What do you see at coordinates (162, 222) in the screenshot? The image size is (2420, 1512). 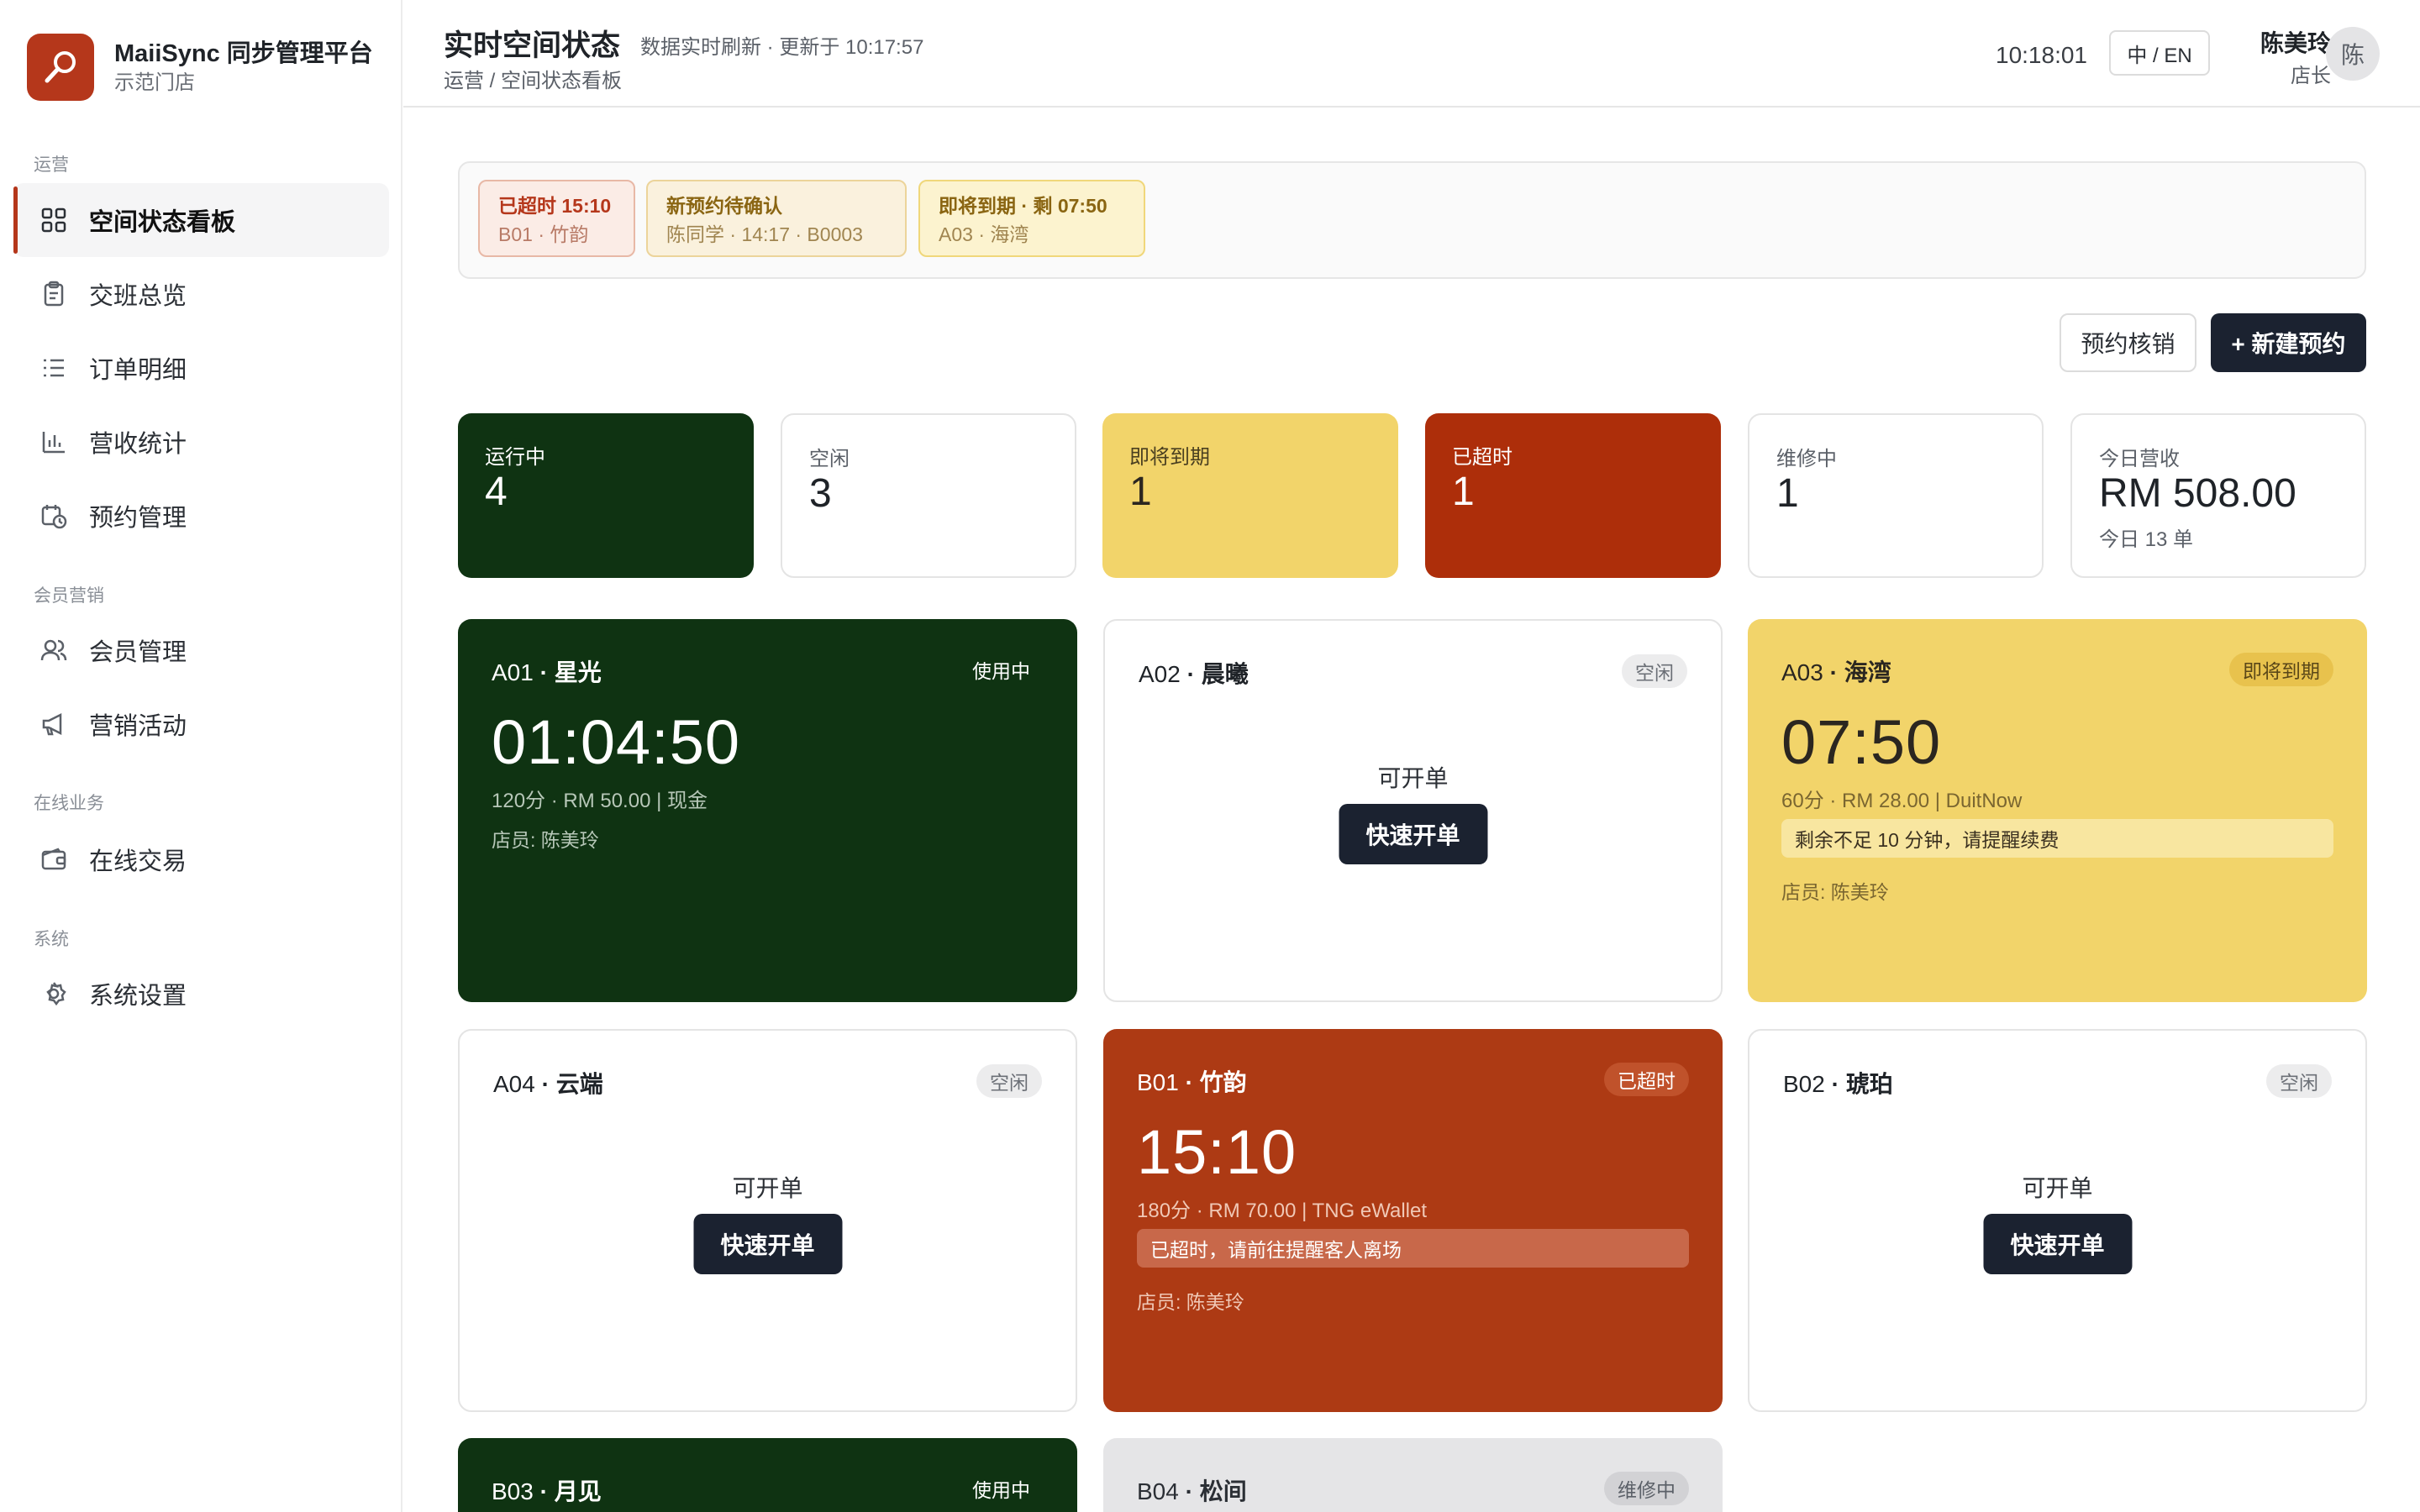 I see `sidebar-item-label: 空间状态看板` at bounding box center [162, 222].